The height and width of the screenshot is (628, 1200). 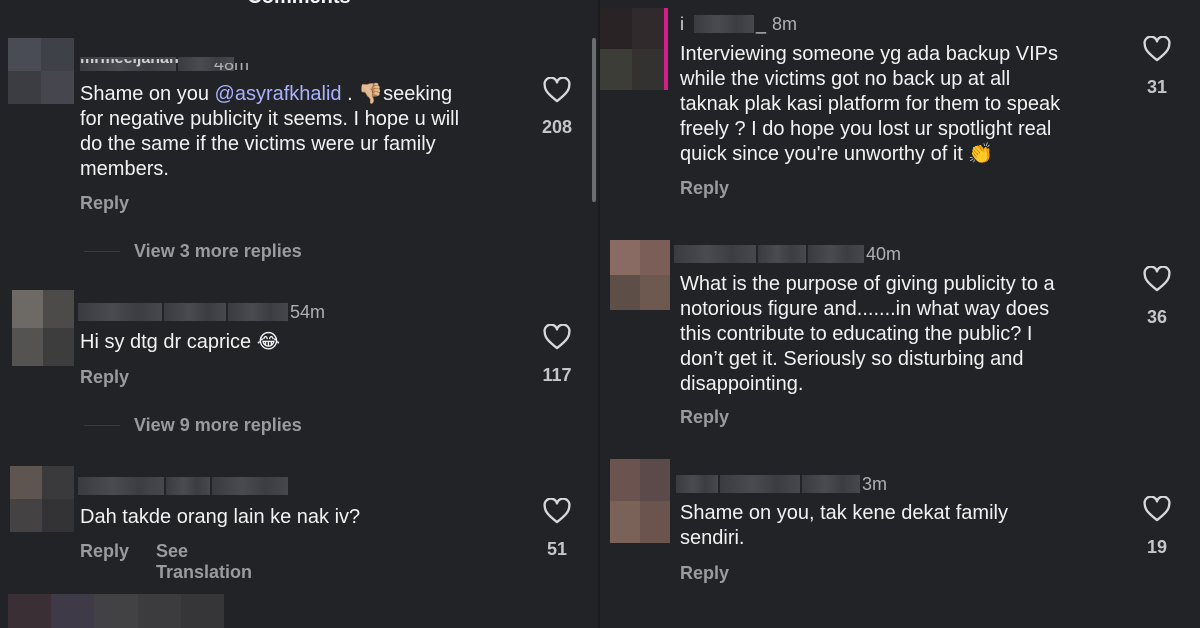 I want to click on comment-text-line: quick since you're unworthy of it 👏, so click(x=870, y=154).